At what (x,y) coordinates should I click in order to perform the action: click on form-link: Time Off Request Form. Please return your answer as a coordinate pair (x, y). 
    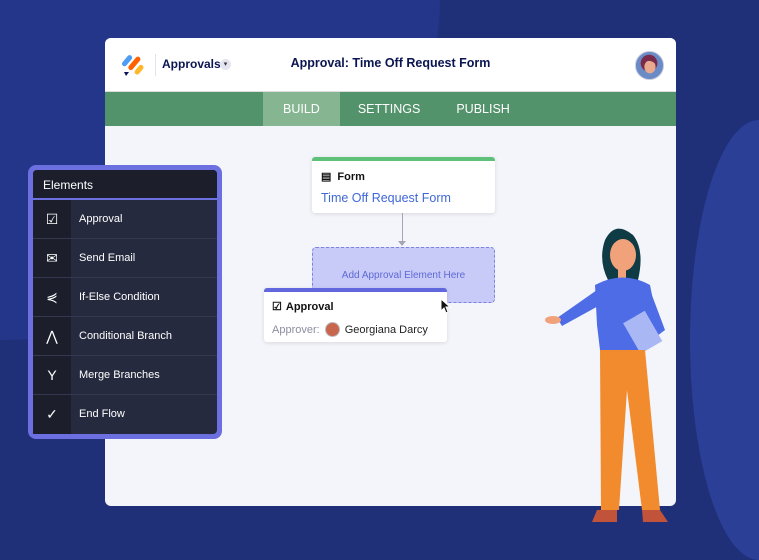
    Looking at the image, I should click on (386, 198).